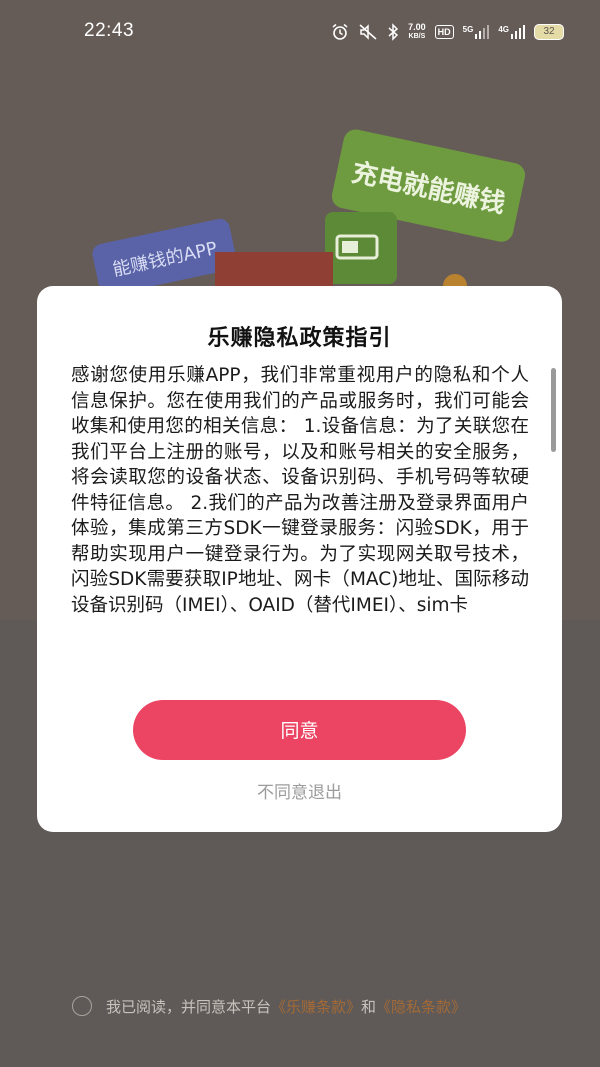 The image size is (600, 1067). I want to click on hd-badge: HD, so click(444, 32).